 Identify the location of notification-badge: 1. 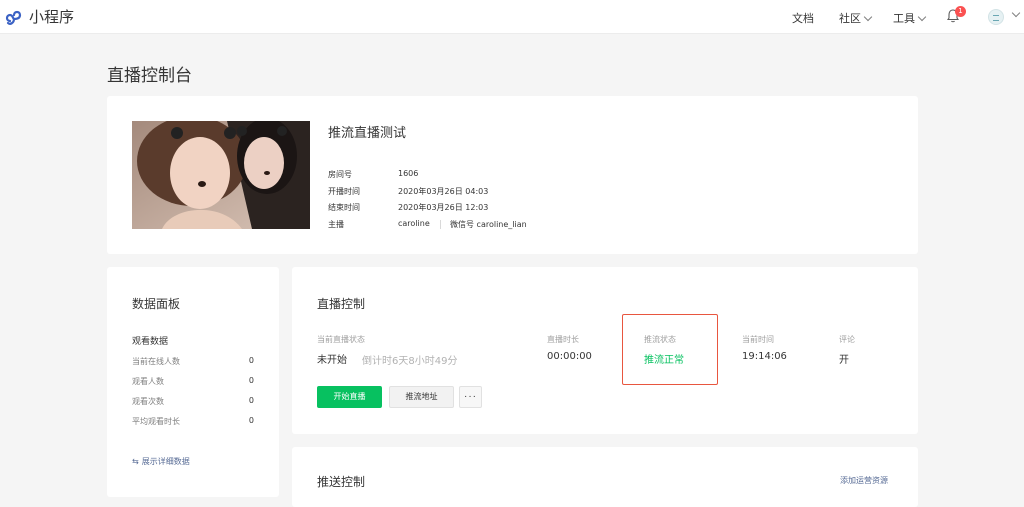
(960, 11).